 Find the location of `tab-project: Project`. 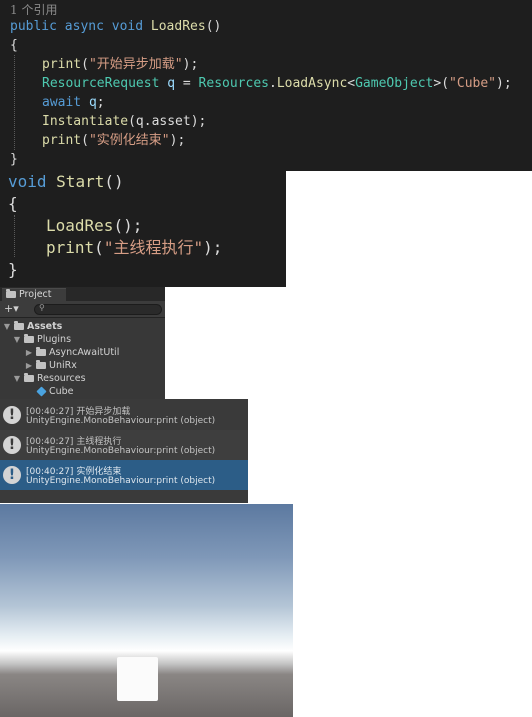

tab-project: Project is located at coordinates (34, 294).